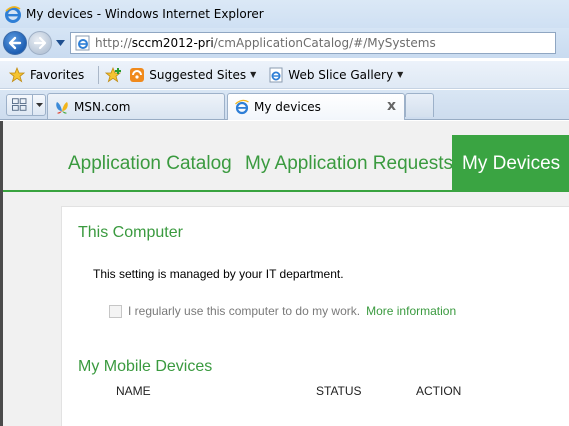 The height and width of the screenshot is (426, 569). What do you see at coordinates (113, 43) in the screenshot?
I see `url-prefix: http://` at bounding box center [113, 43].